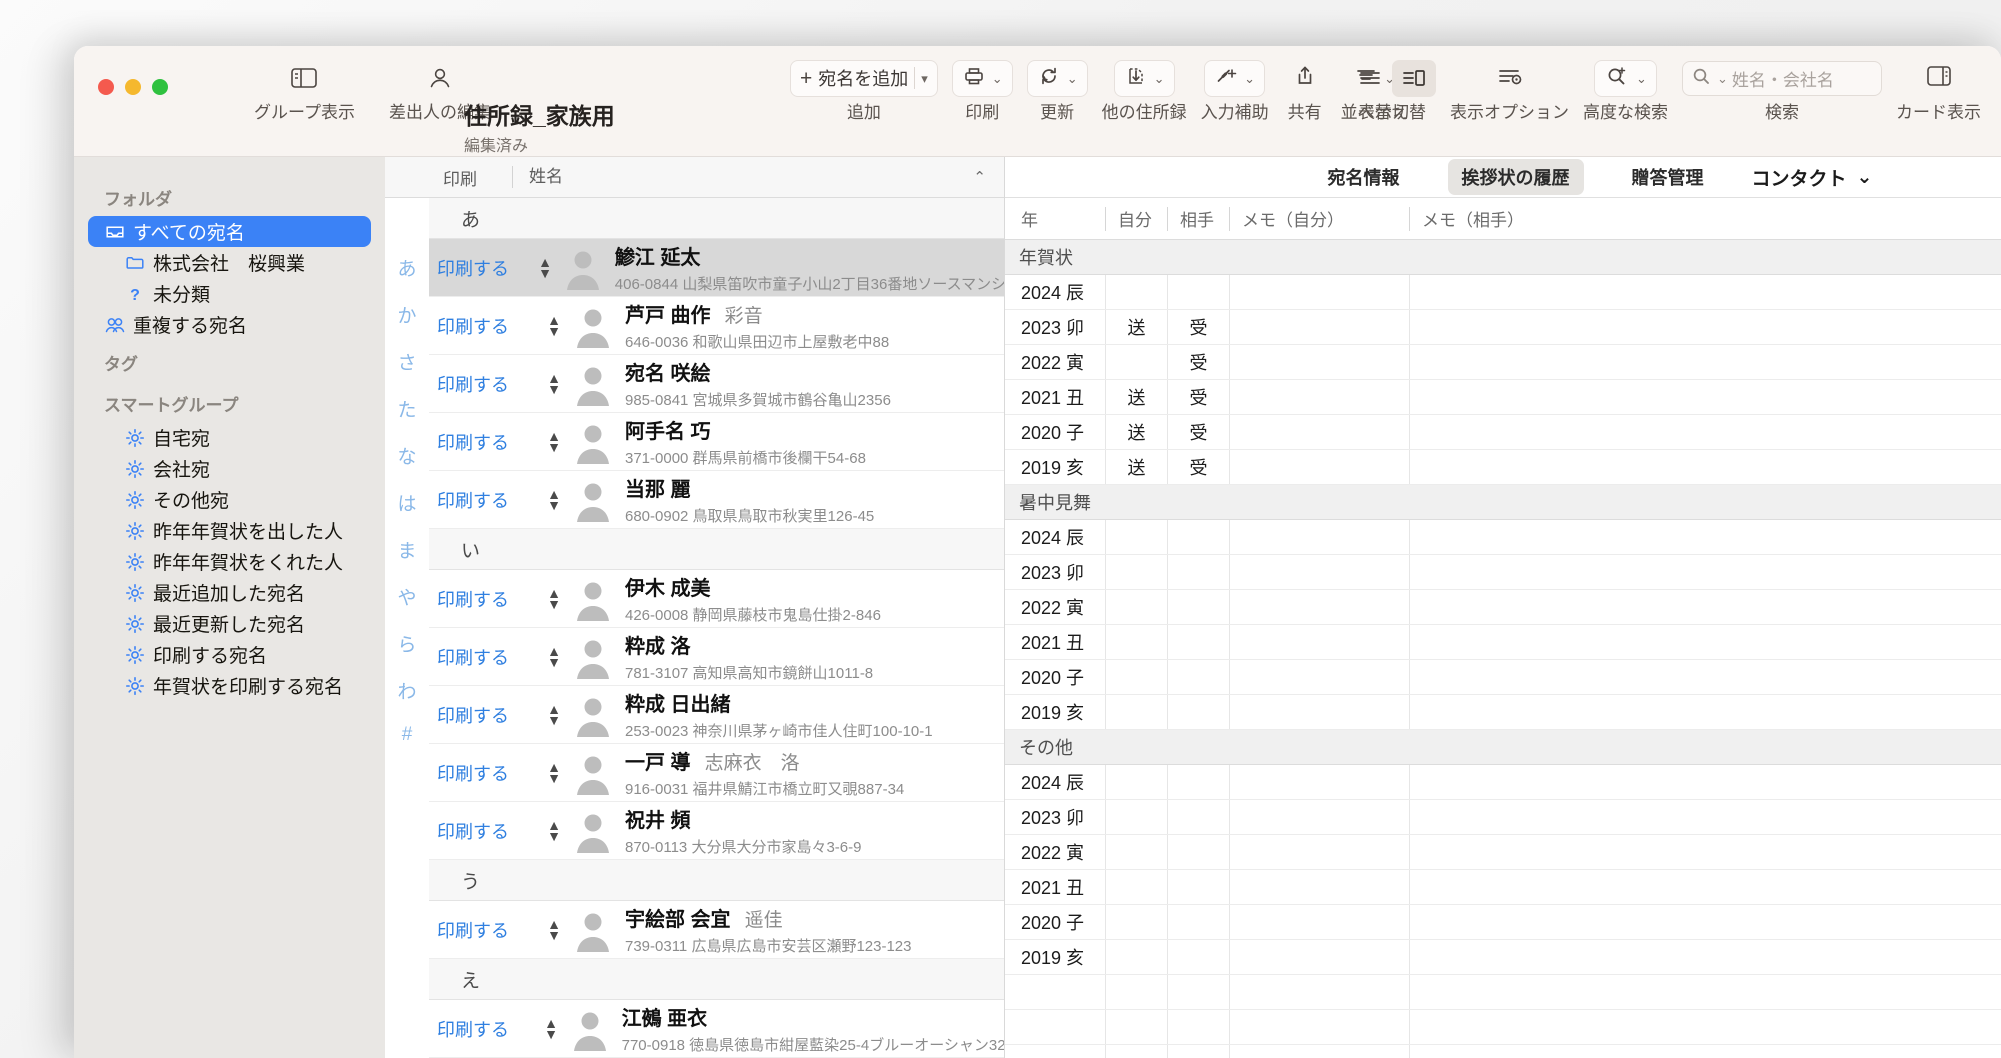 The width and height of the screenshot is (2001, 1058). I want to click on column-header-memo-self: メモ（自分）, so click(1319, 218).